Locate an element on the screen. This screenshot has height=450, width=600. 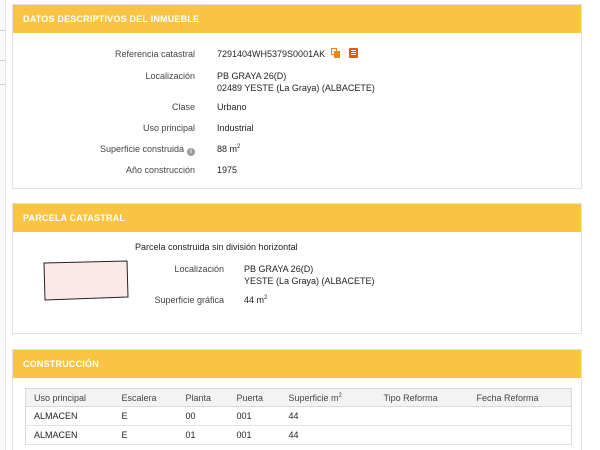
parcela-superficie-value: 44 m is located at coordinates (254, 300).